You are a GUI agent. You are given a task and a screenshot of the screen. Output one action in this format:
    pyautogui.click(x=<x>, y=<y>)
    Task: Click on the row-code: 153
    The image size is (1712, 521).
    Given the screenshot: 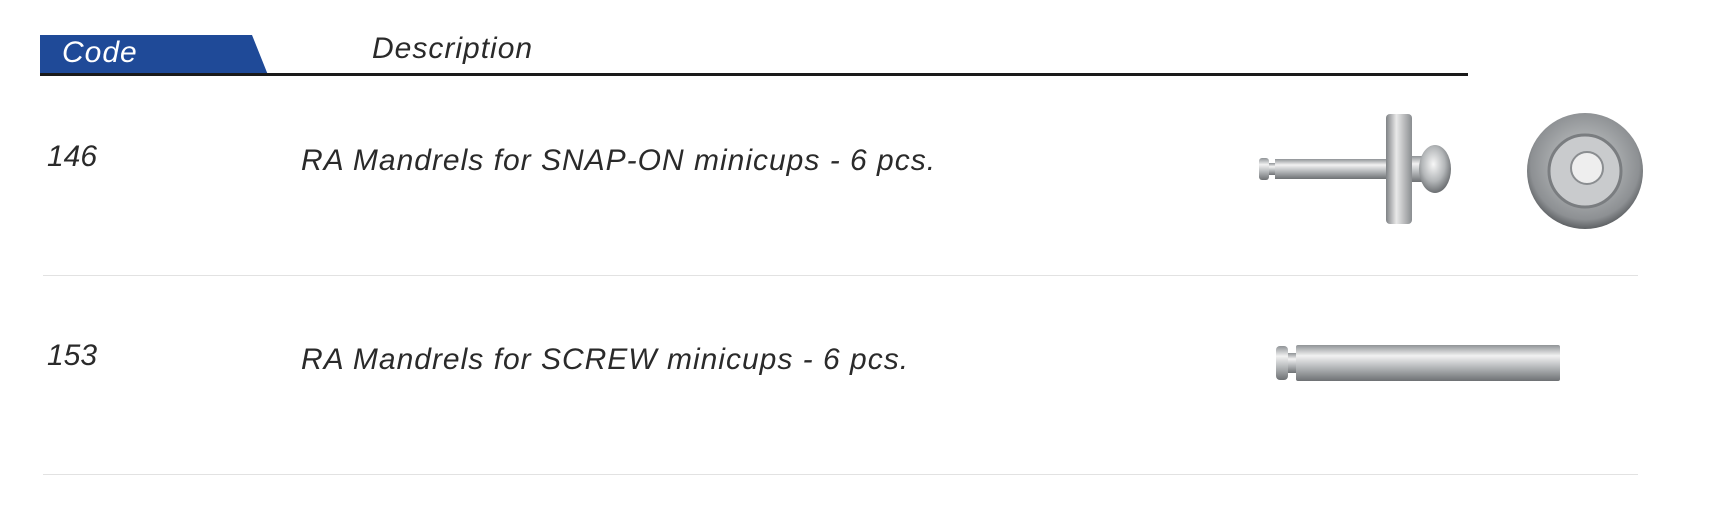 What is the action you would take?
    pyautogui.click(x=72, y=355)
    